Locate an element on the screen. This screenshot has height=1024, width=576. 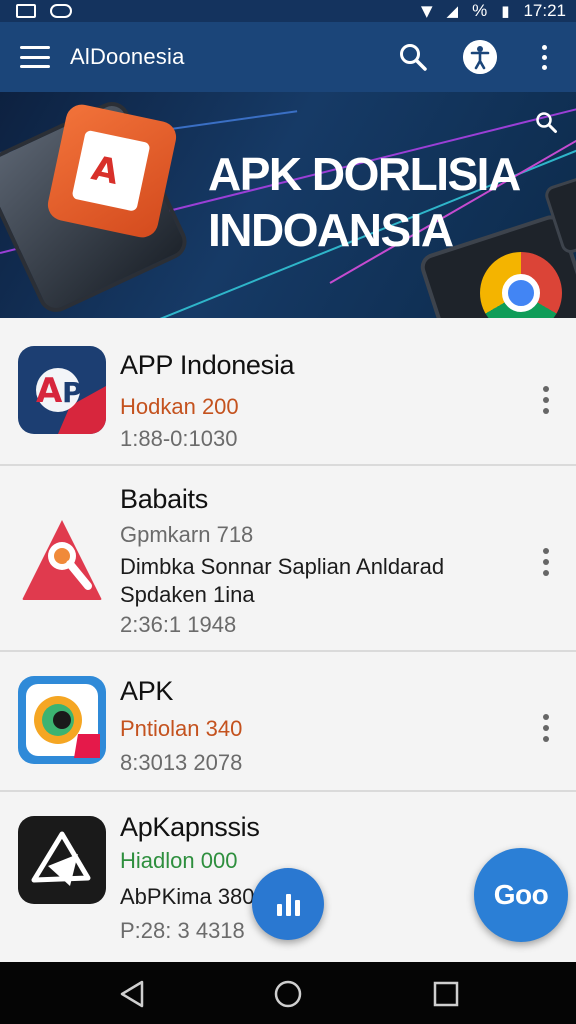
app-subtitle: Pntiolan 340 is located at coordinates (181, 728).